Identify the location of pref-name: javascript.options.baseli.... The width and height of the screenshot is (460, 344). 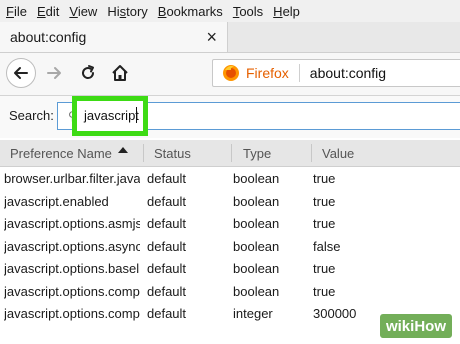
(72, 268).